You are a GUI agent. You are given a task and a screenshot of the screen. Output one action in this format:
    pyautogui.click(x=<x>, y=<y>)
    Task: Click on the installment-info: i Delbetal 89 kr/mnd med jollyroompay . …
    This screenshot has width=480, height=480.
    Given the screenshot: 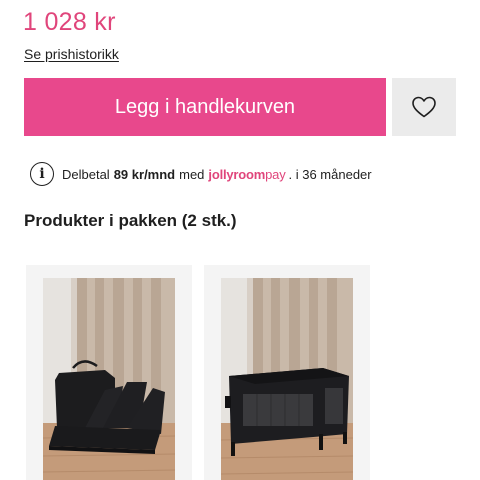 What is the action you would take?
    pyautogui.click(x=201, y=174)
    